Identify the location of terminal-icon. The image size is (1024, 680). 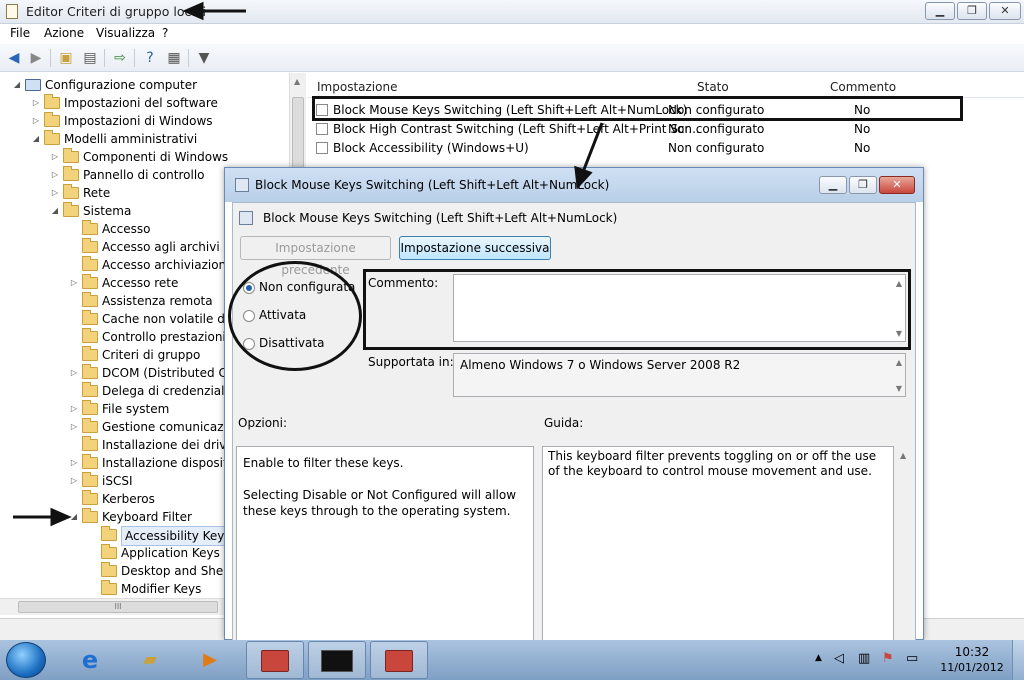
(337, 661).